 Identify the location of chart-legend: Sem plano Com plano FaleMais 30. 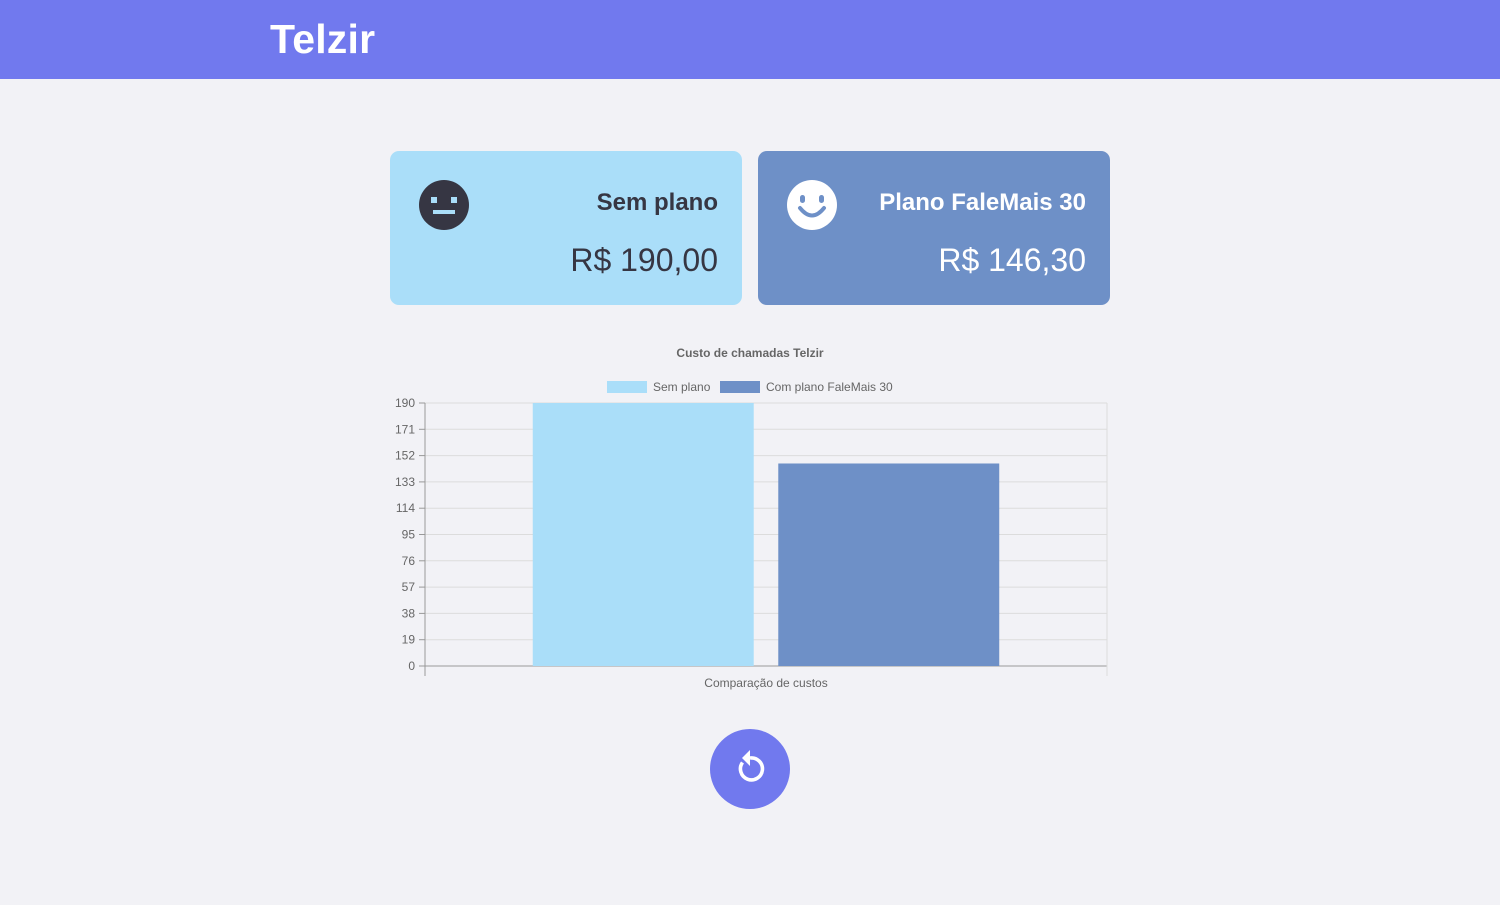
(750, 387).